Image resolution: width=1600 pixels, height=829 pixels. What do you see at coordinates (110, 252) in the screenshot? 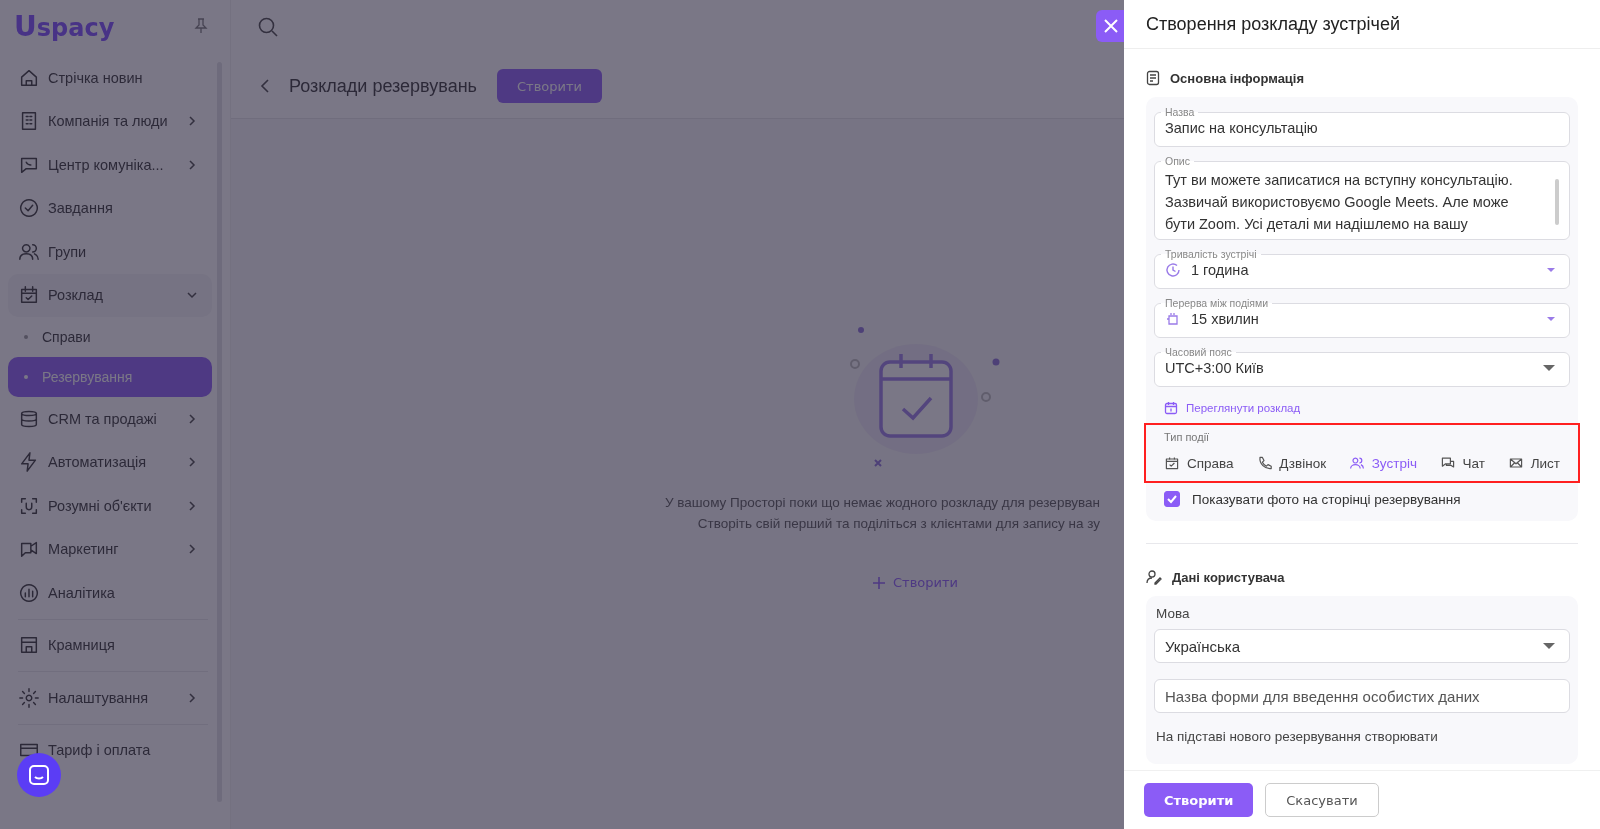
I see `sidebar-item: Групи` at bounding box center [110, 252].